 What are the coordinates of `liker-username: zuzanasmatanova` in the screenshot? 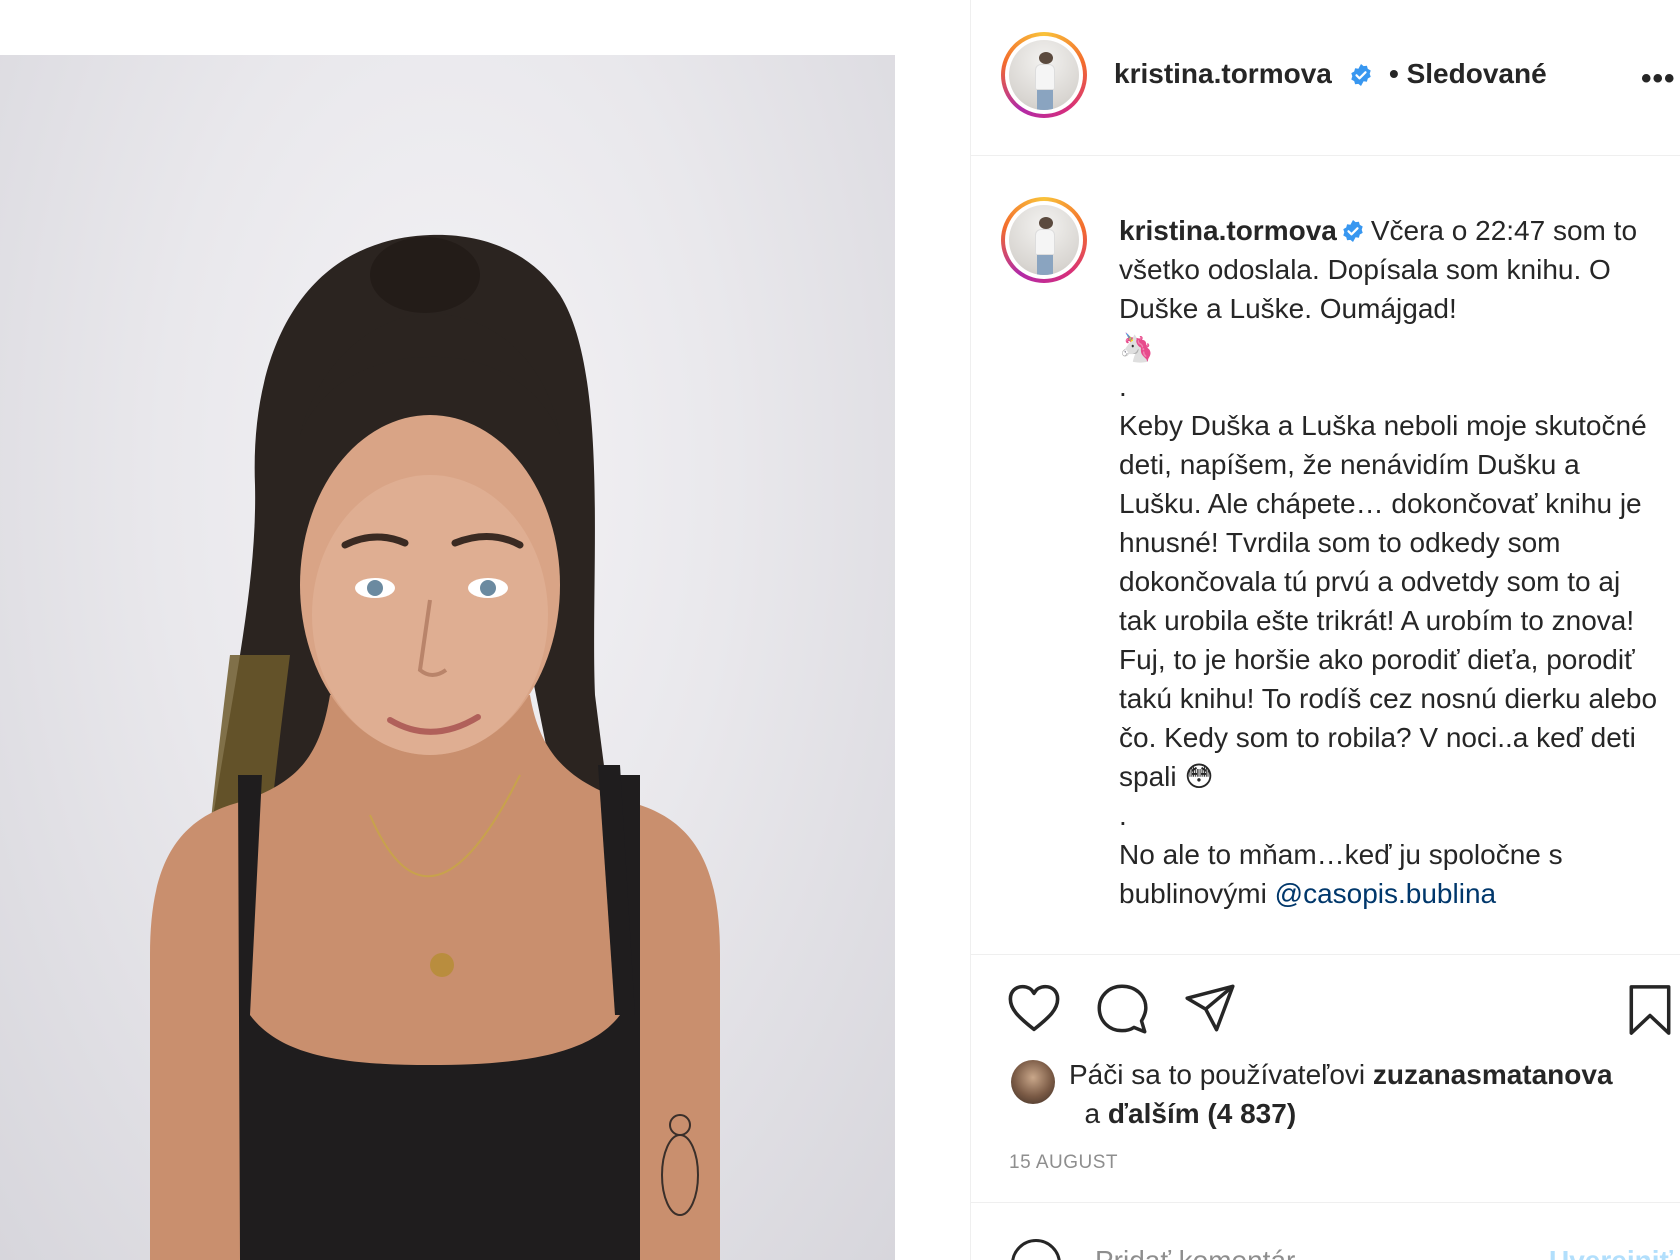 It's located at (1493, 1074).